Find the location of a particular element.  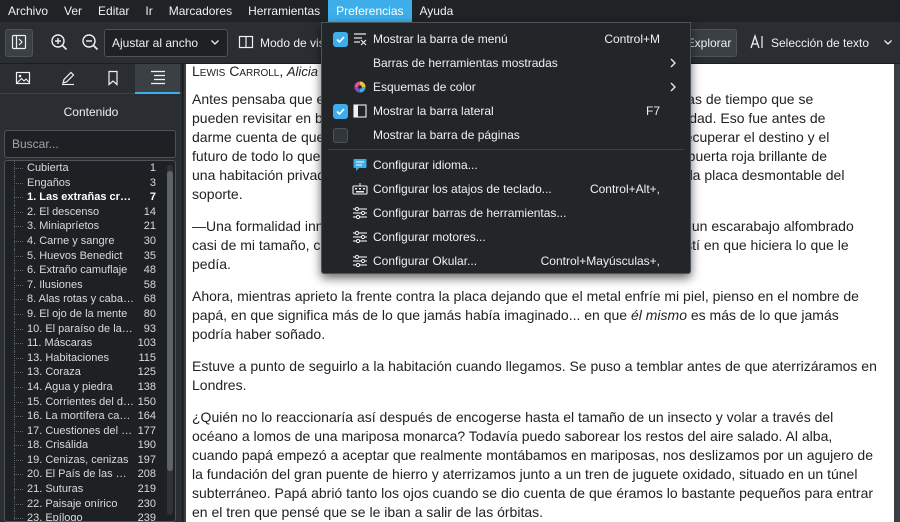

toc-item: 15. Corrientes del destino150 is located at coordinates (82, 402).